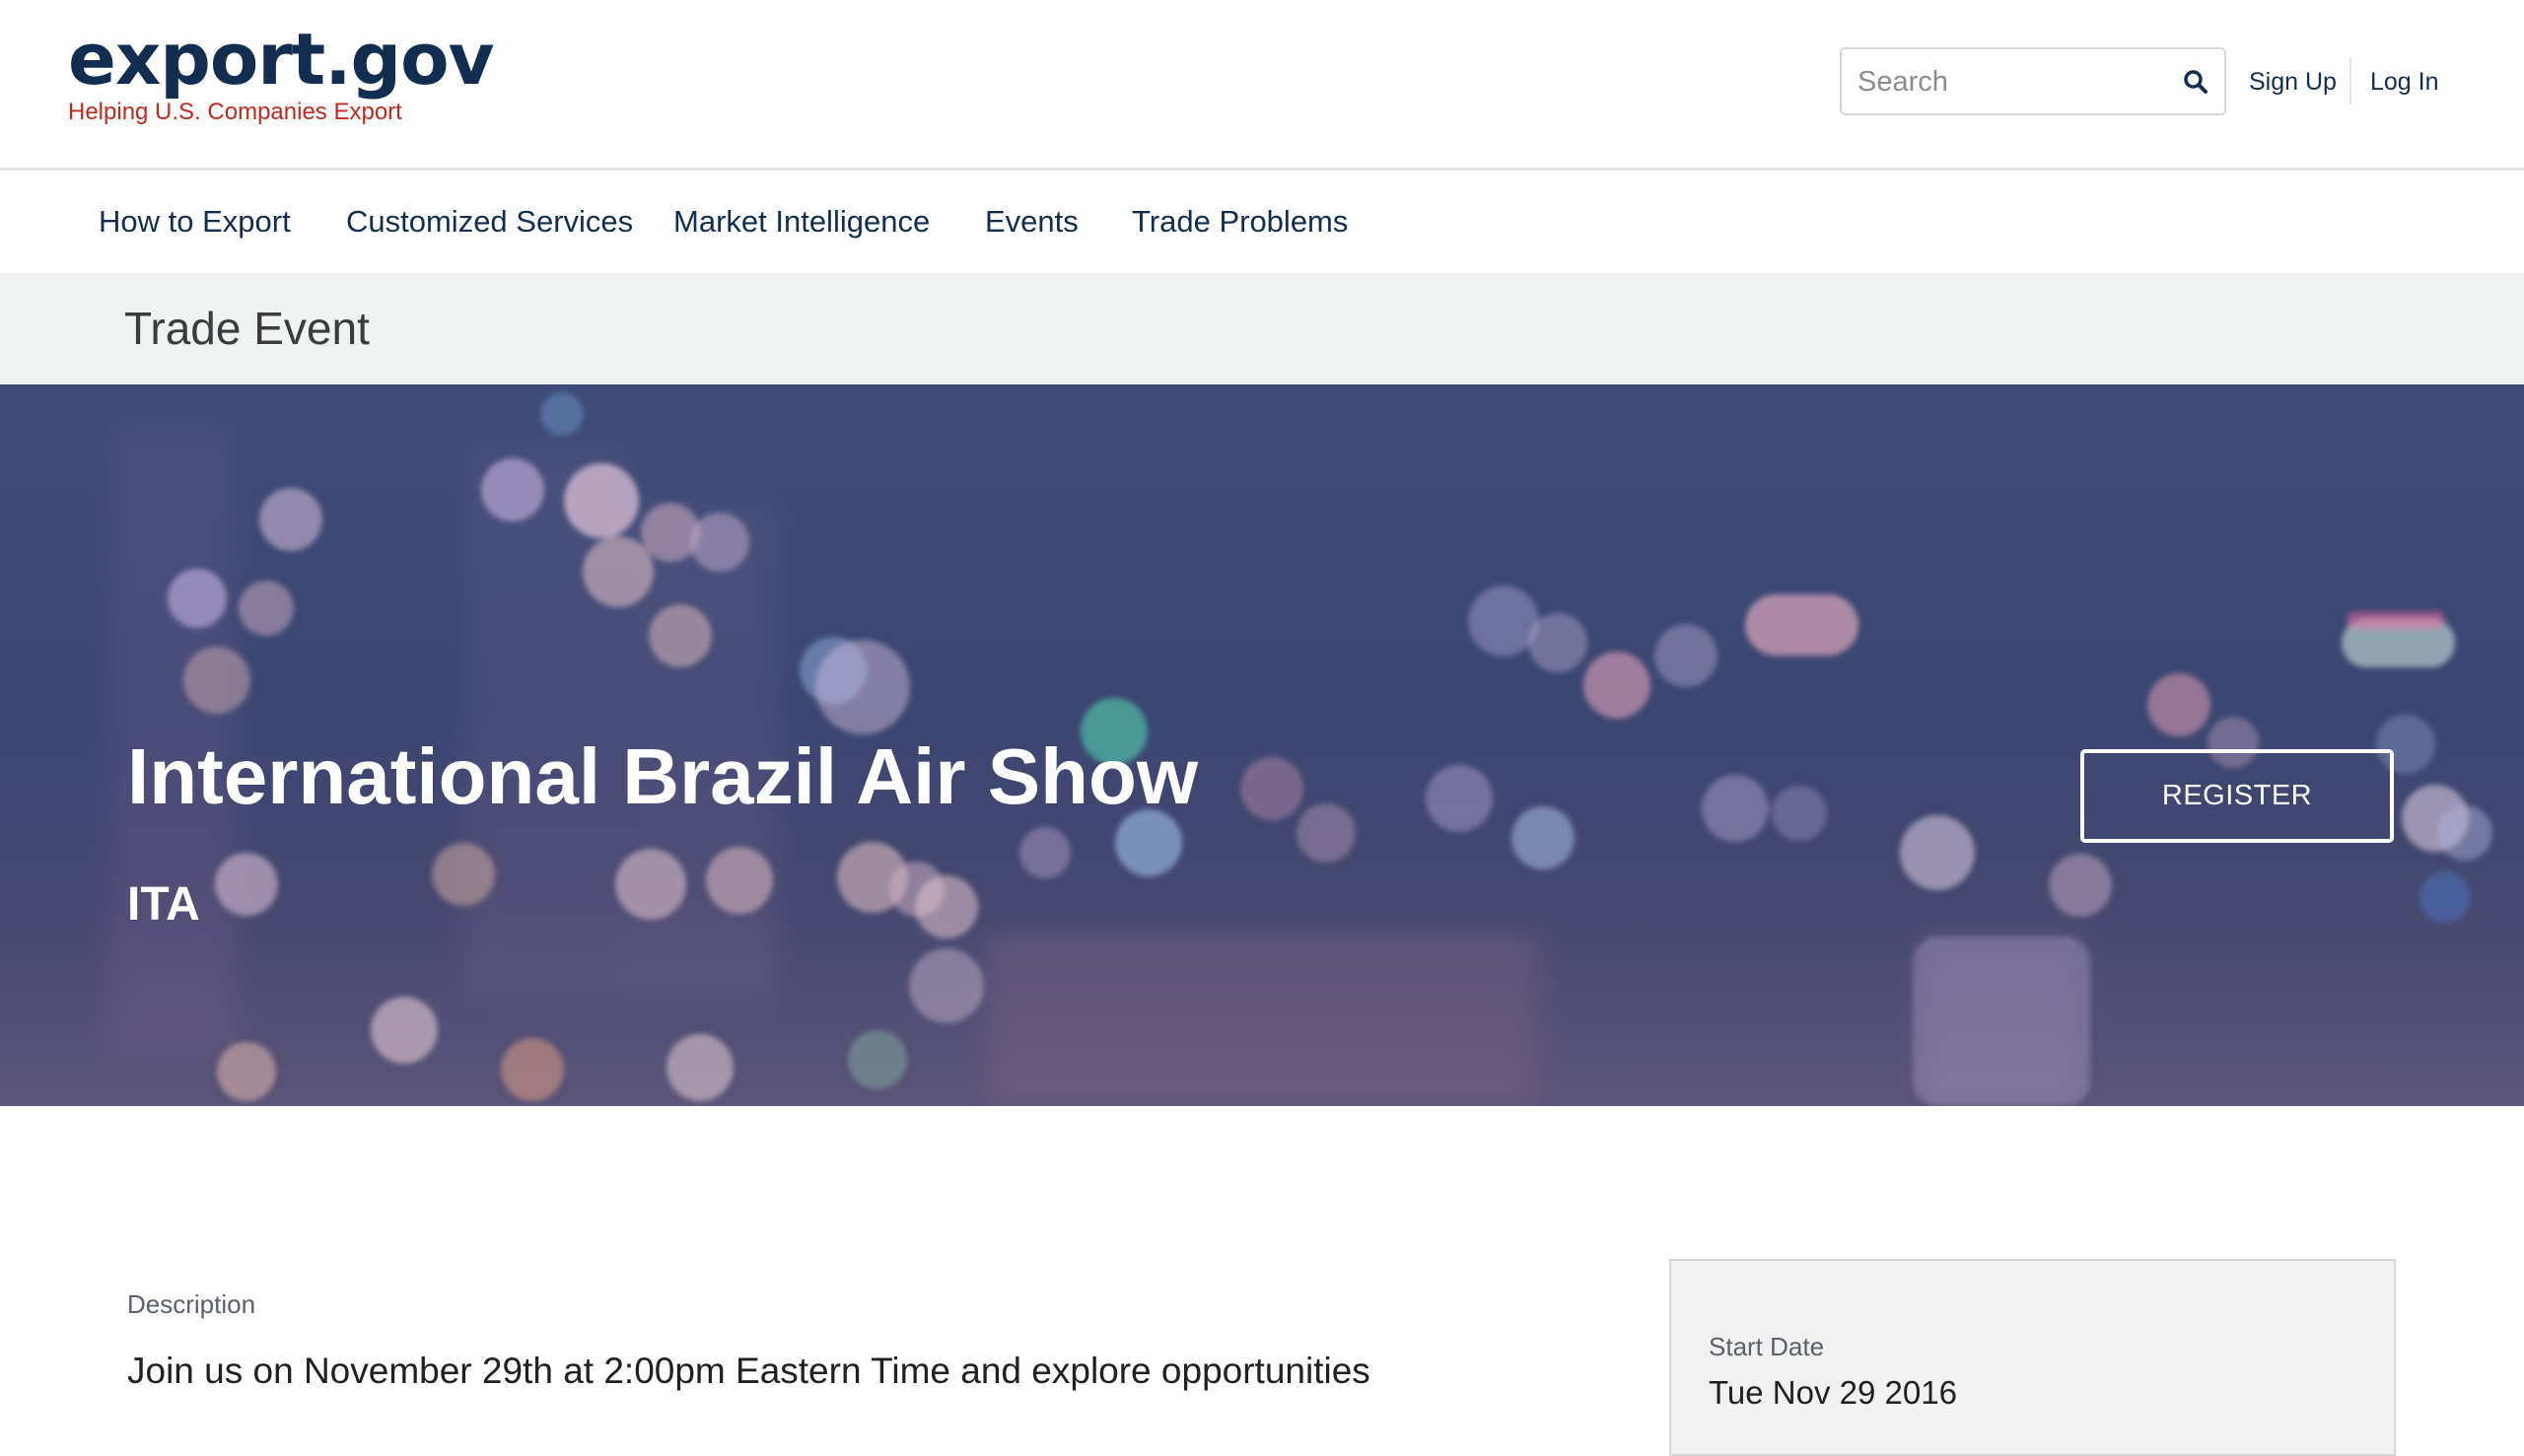 The height and width of the screenshot is (1456, 2524). I want to click on search-box, so click(2033, 81).